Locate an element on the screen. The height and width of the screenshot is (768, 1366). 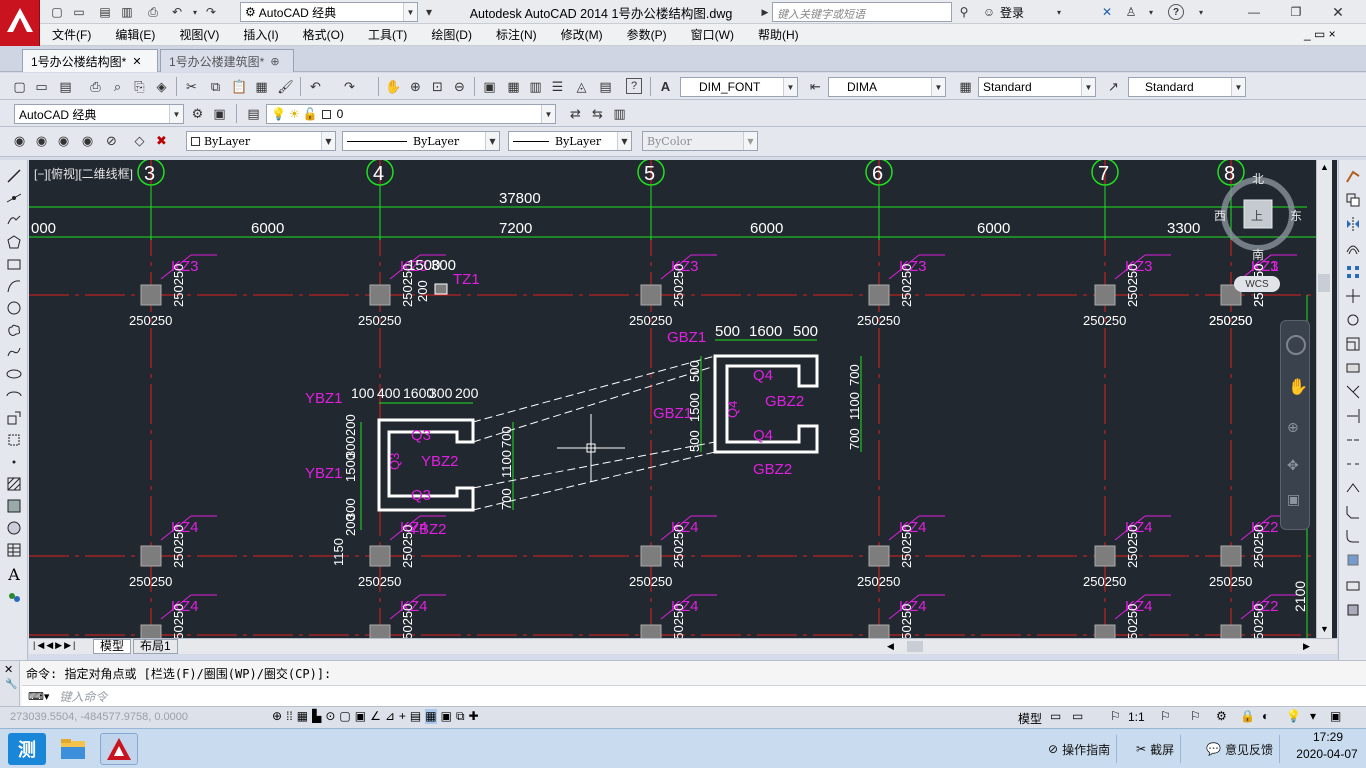
quick-view-drawings-icon: ▭ is located at coordinates (1077, 716).